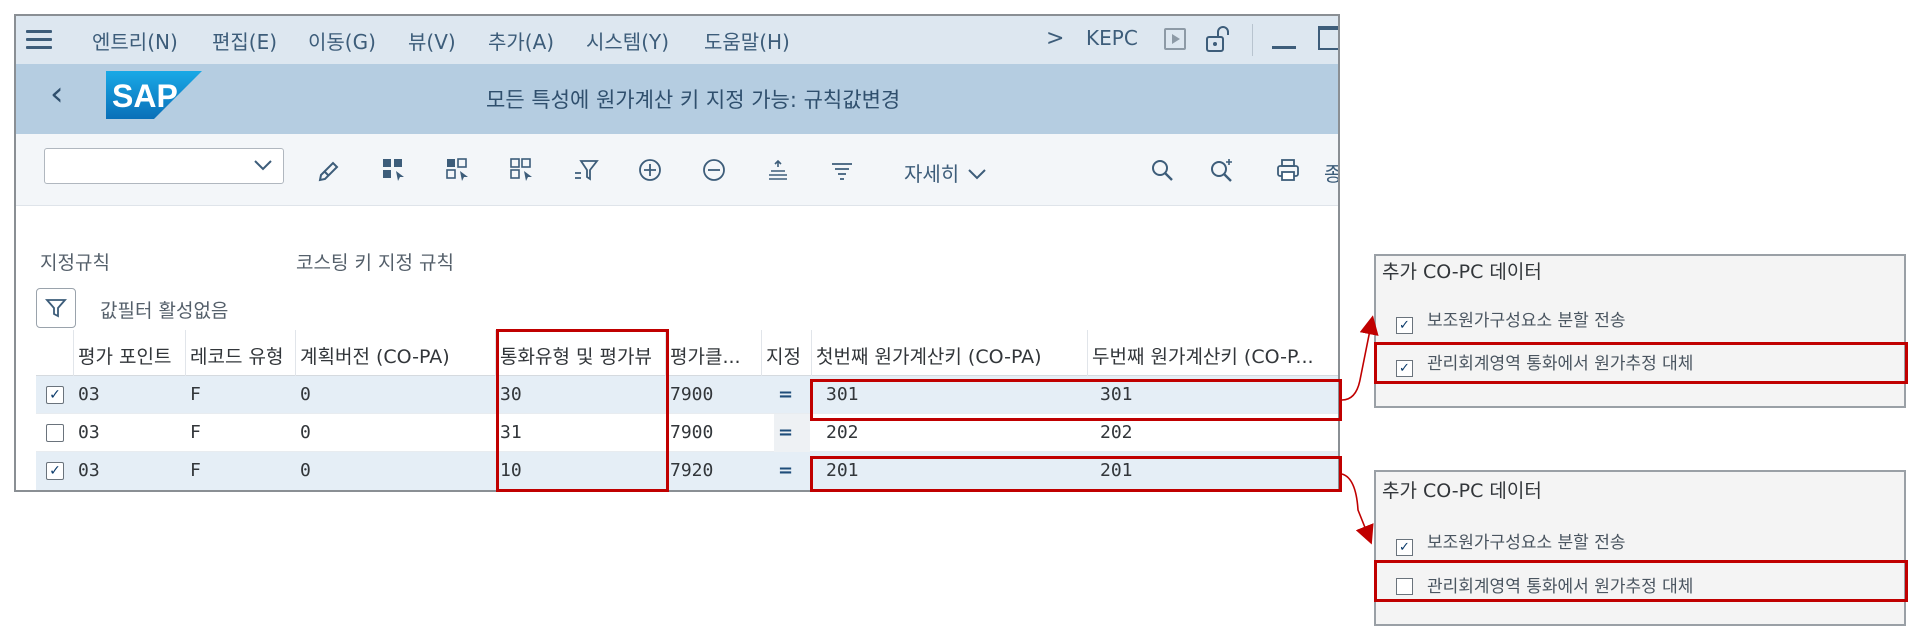 This screenshot has width=1910, height=630. I want to click on rule-value: 코스팅 키 지정 규칙, so click(375, 263).